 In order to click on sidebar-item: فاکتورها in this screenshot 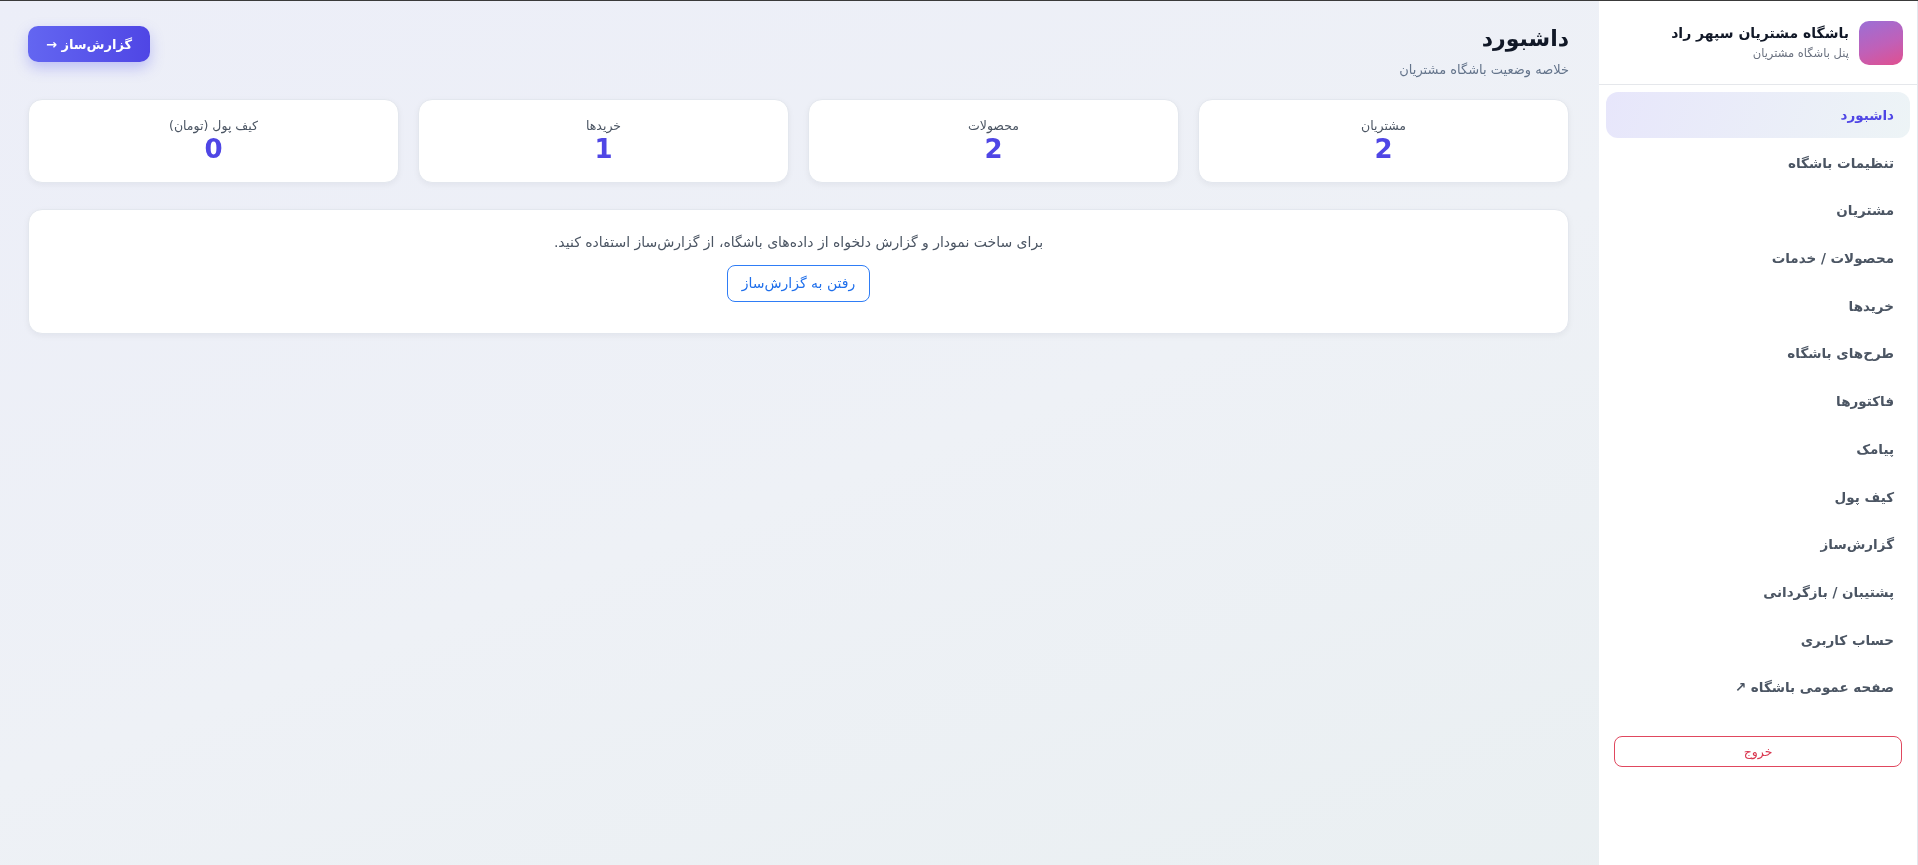, I will do `click(1758, 401)`.